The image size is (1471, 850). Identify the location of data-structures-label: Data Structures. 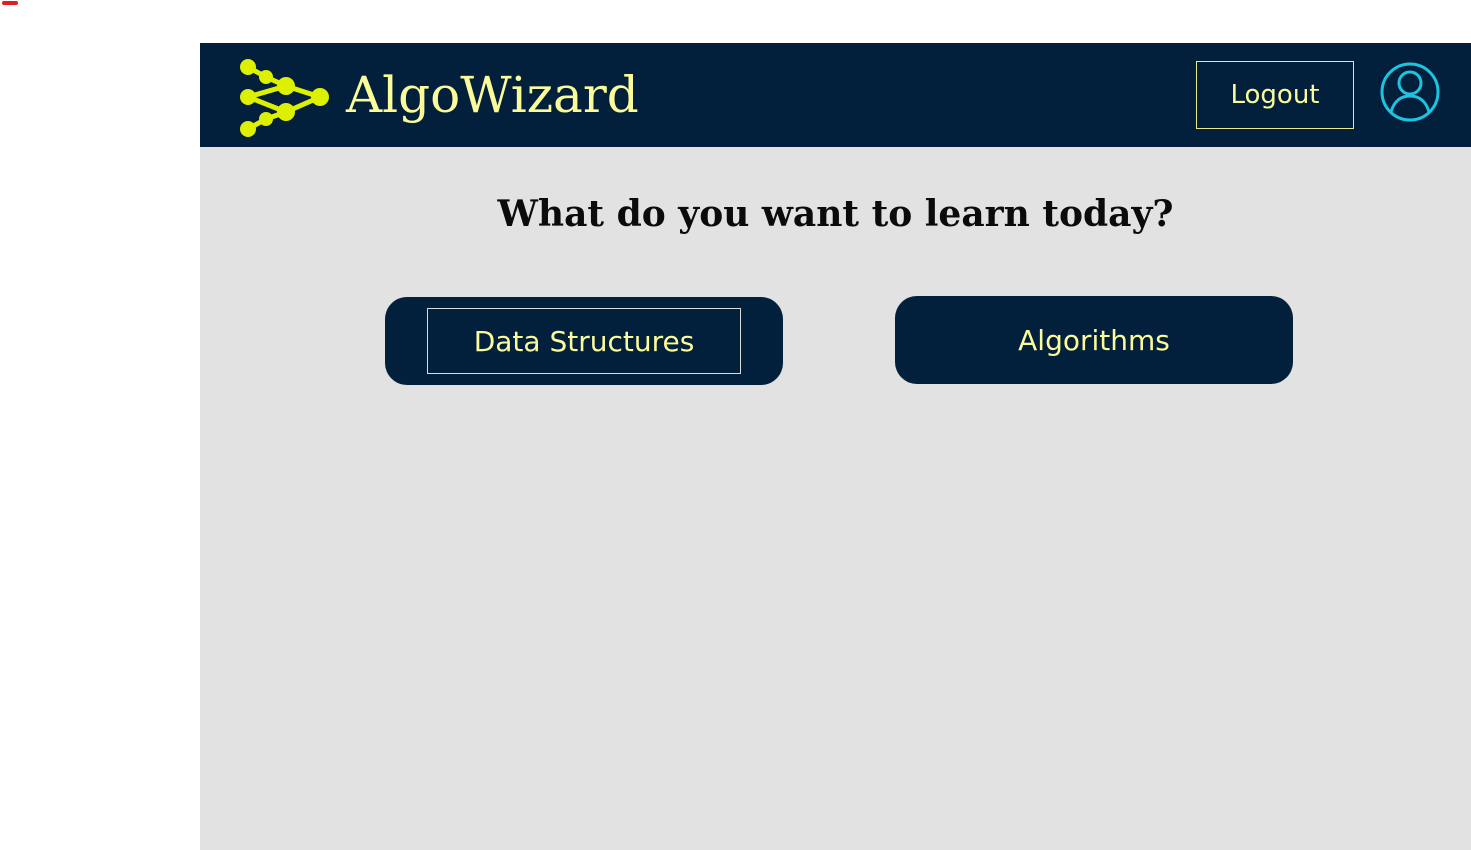
(584, 341).